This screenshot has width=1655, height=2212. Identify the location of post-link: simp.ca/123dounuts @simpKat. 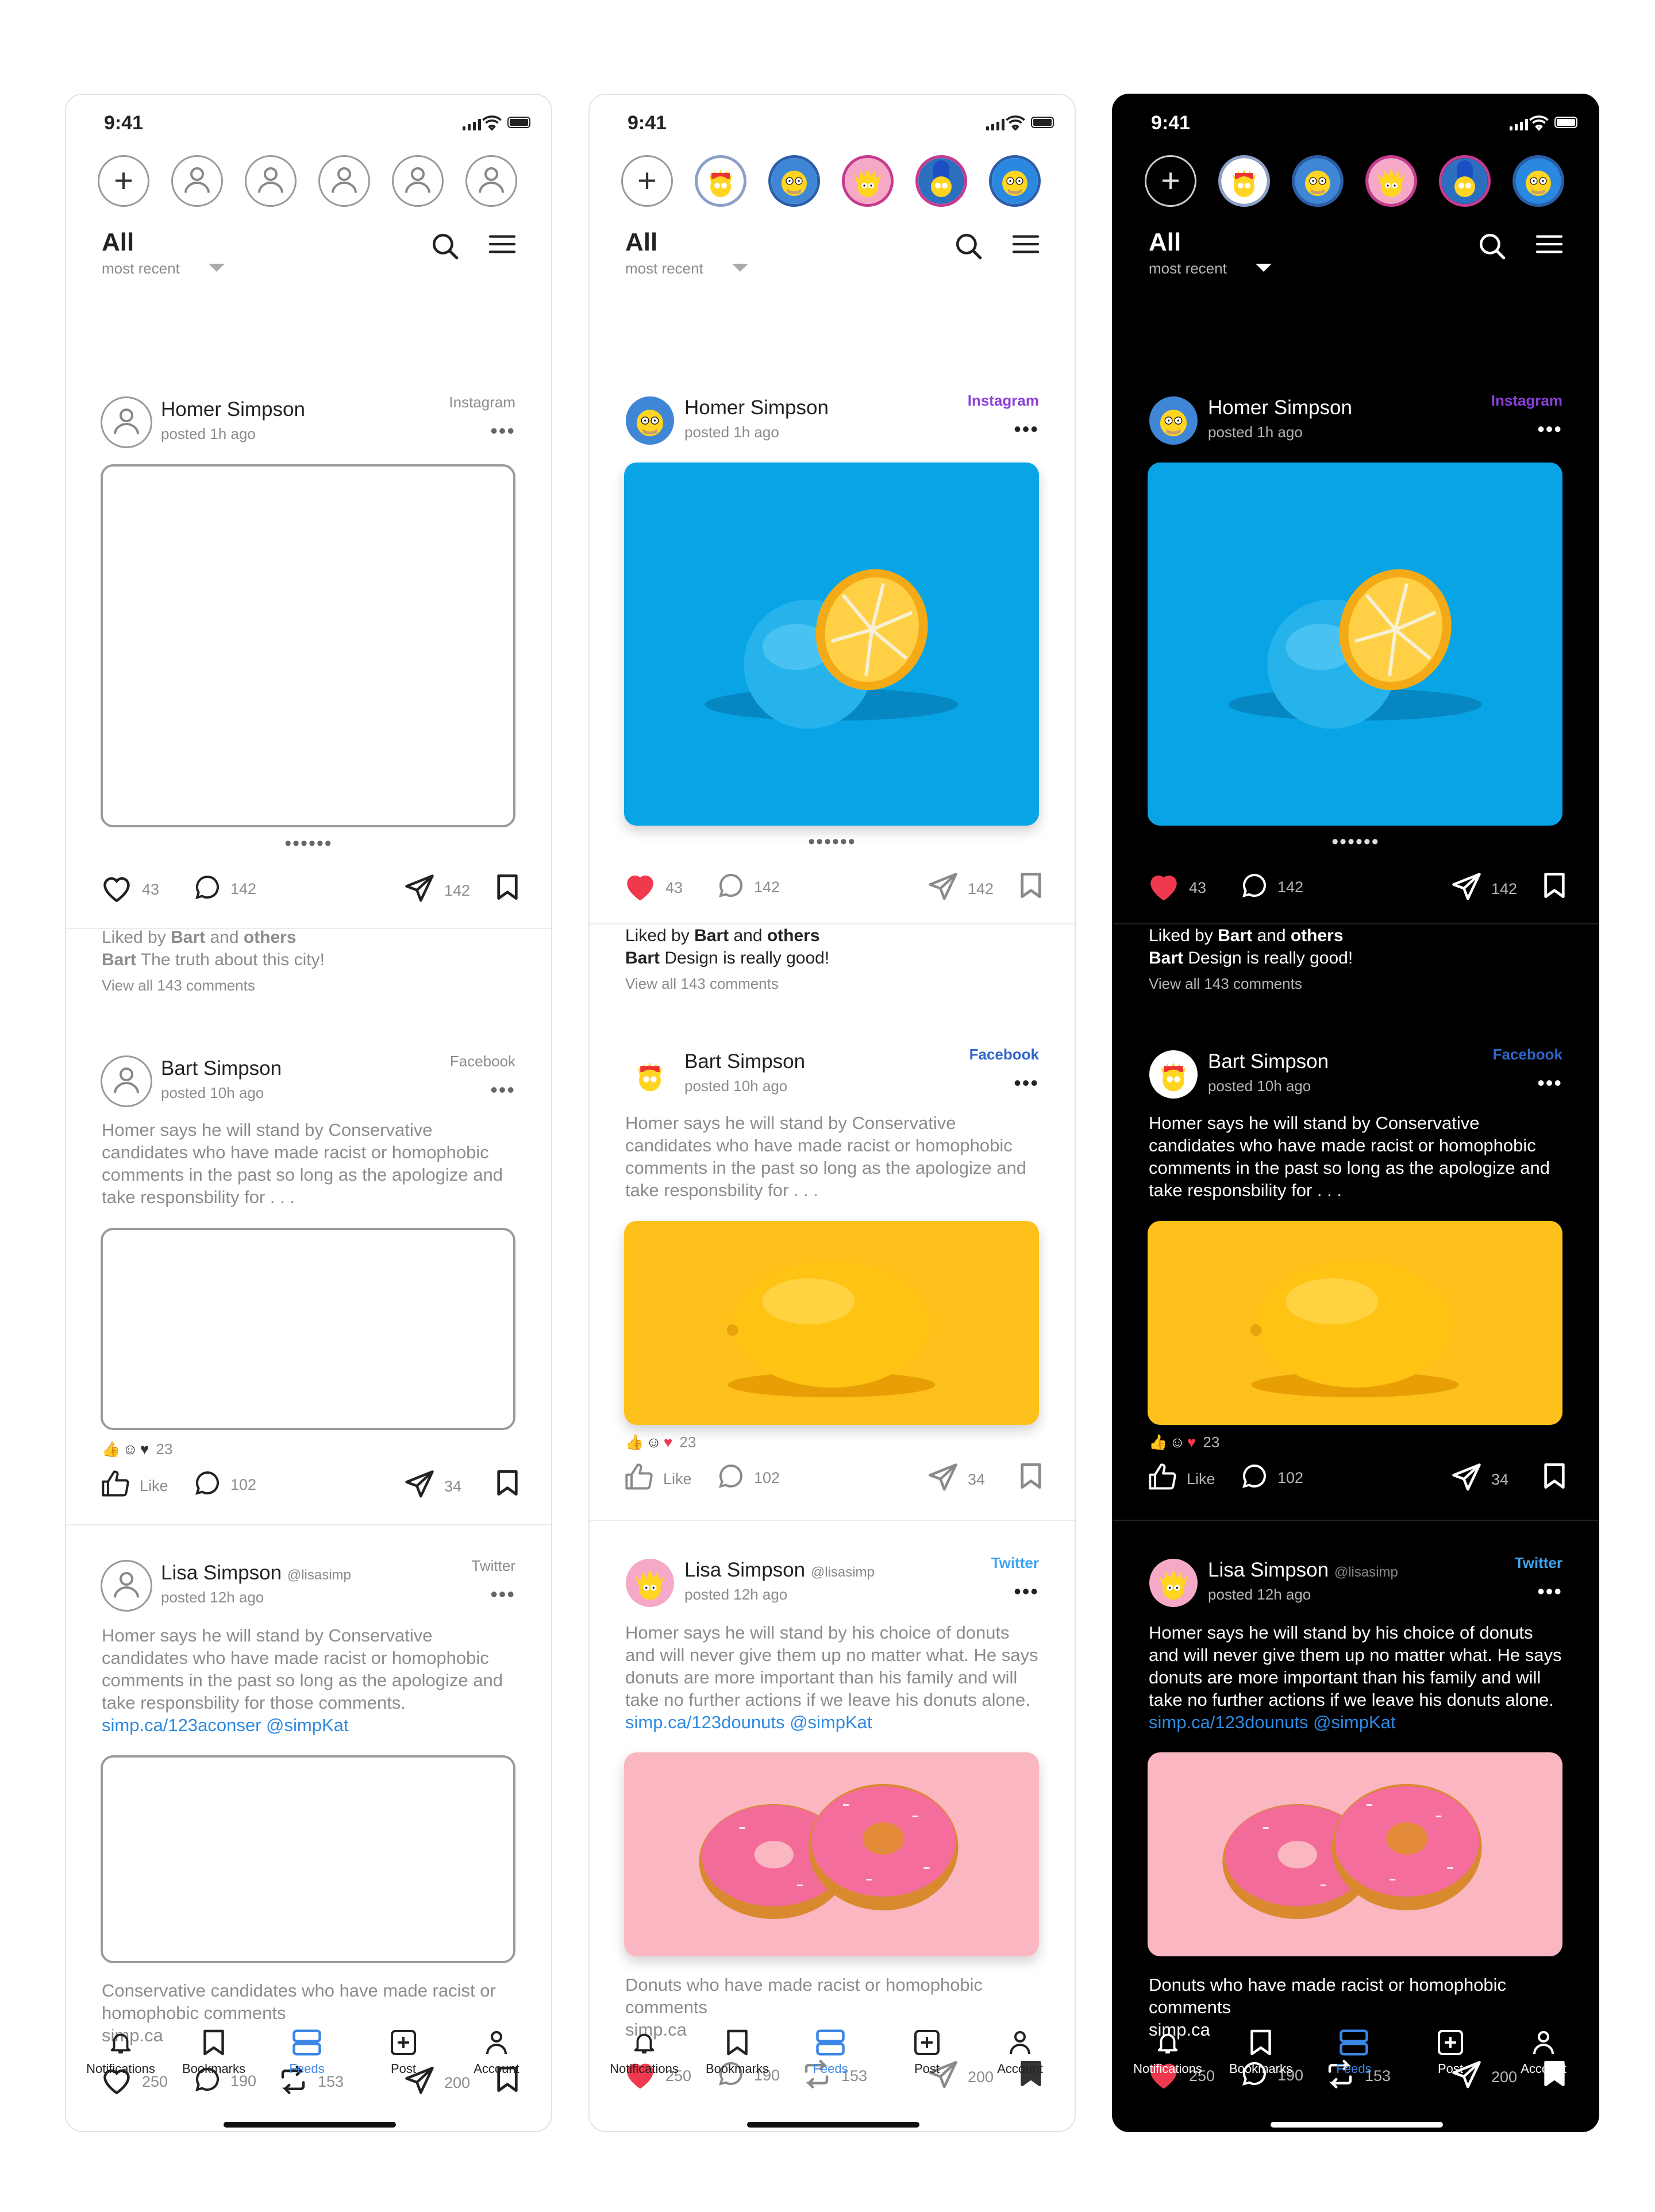
(1272, 1722).